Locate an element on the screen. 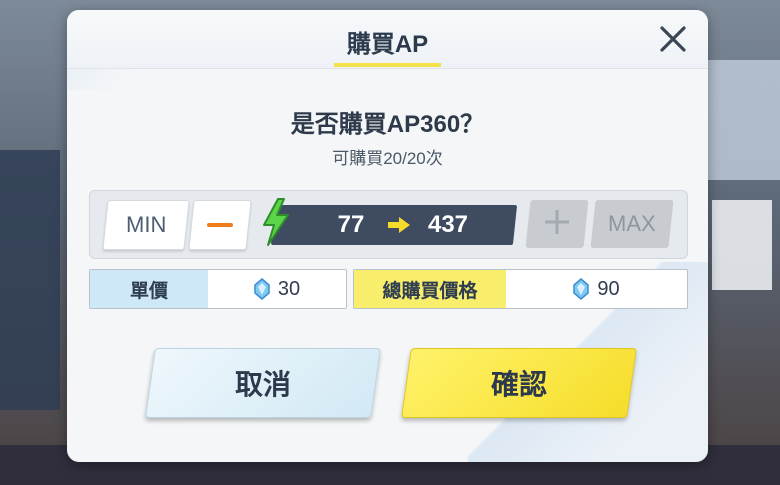 This screenshot has height=485, width=780. max-button: MAX is located at coordinates (632, 224).